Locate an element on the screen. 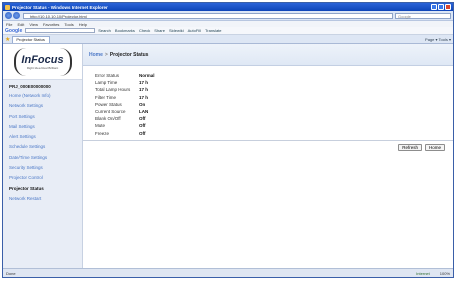 This screenshot has width=458, height=282. toolbar-item-autofill: AutoFill is located at coordinates (194, 30).